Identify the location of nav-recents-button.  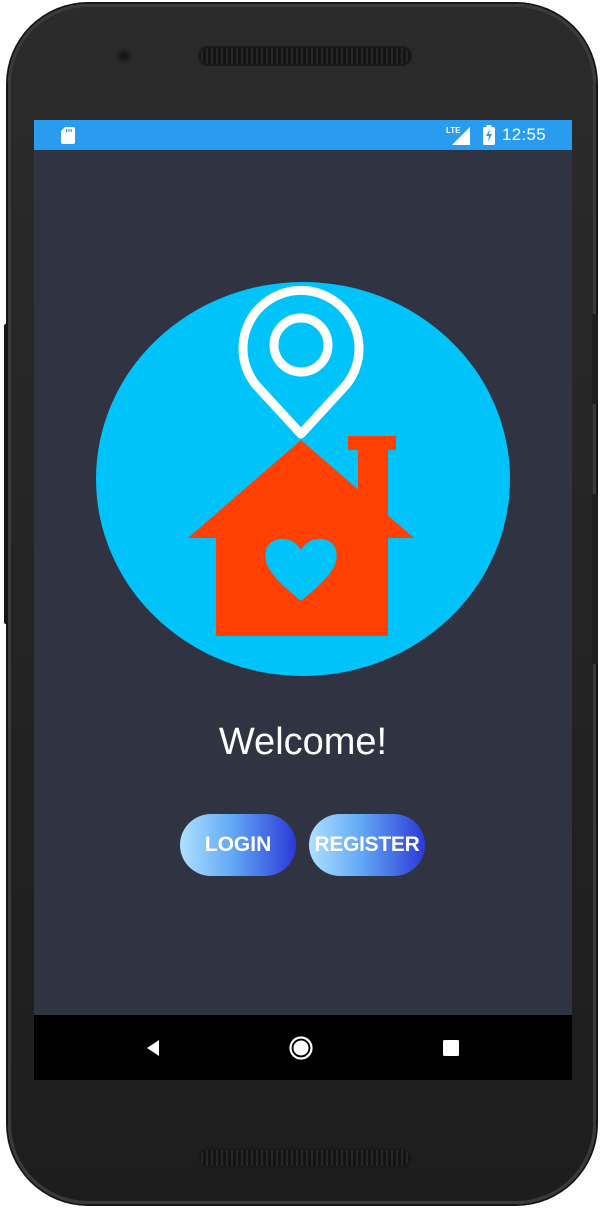
(451, 1047).